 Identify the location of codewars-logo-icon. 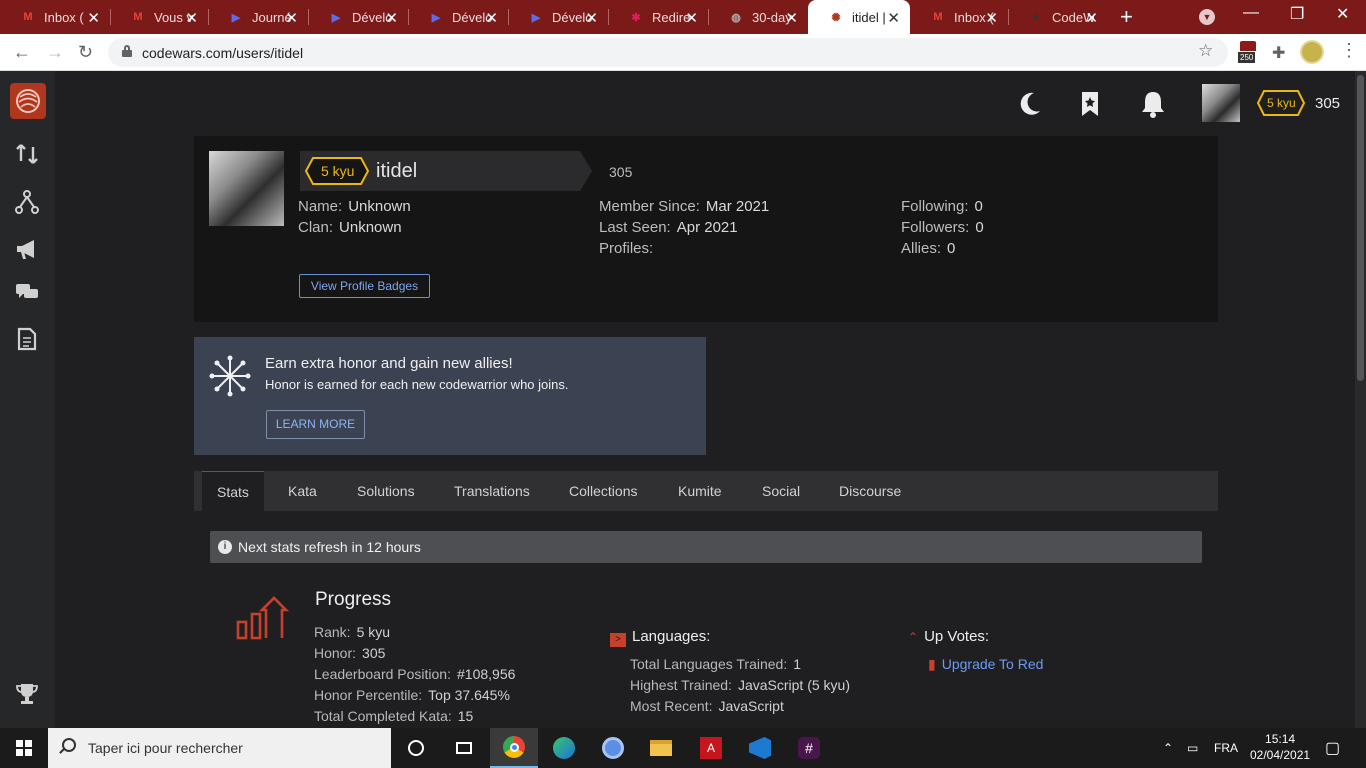
(28, 101).